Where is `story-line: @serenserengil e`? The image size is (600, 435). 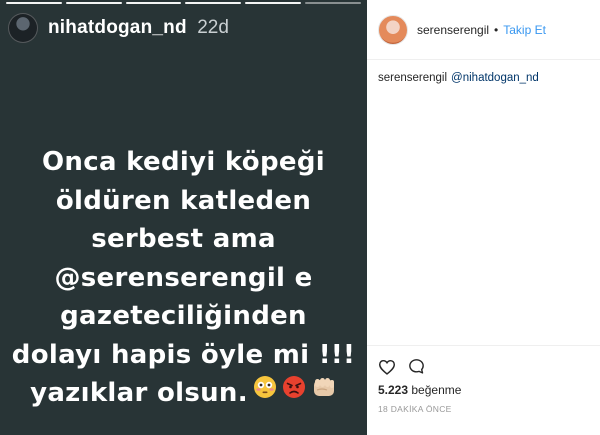 story-line: @serenserengil e is located at coordinates (183, 277).